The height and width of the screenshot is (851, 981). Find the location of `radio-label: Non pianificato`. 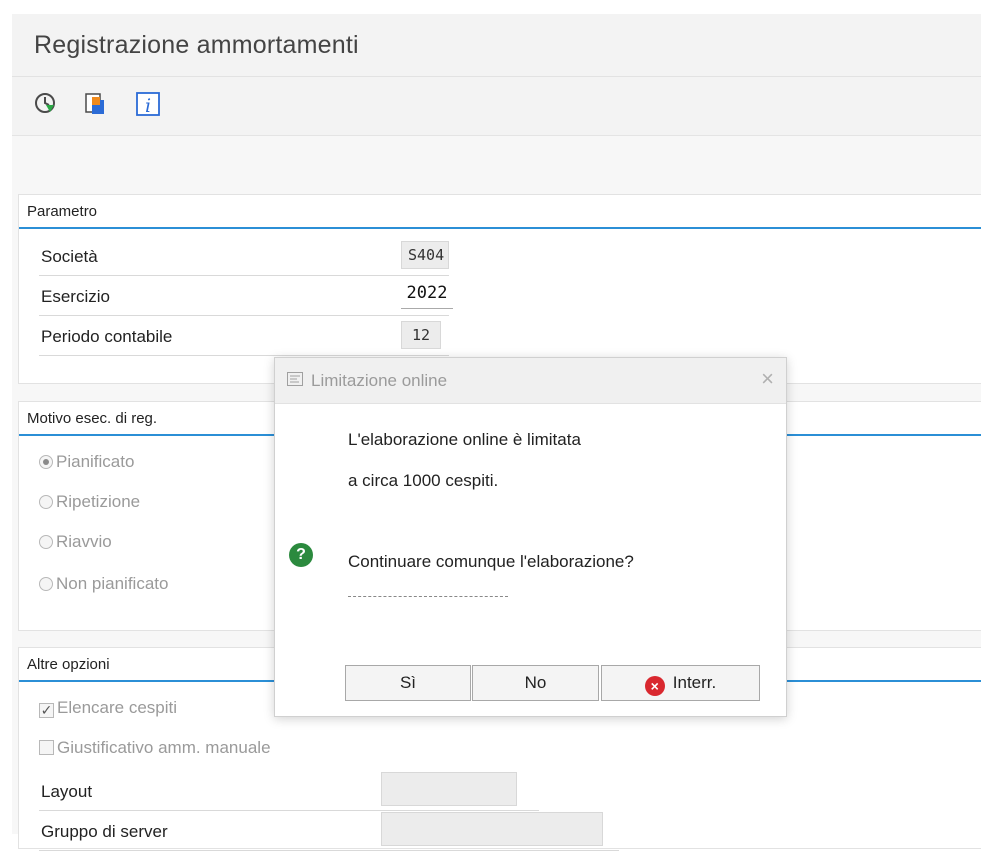

radio-label: Non pianificato is located at coordinates (112, 583).